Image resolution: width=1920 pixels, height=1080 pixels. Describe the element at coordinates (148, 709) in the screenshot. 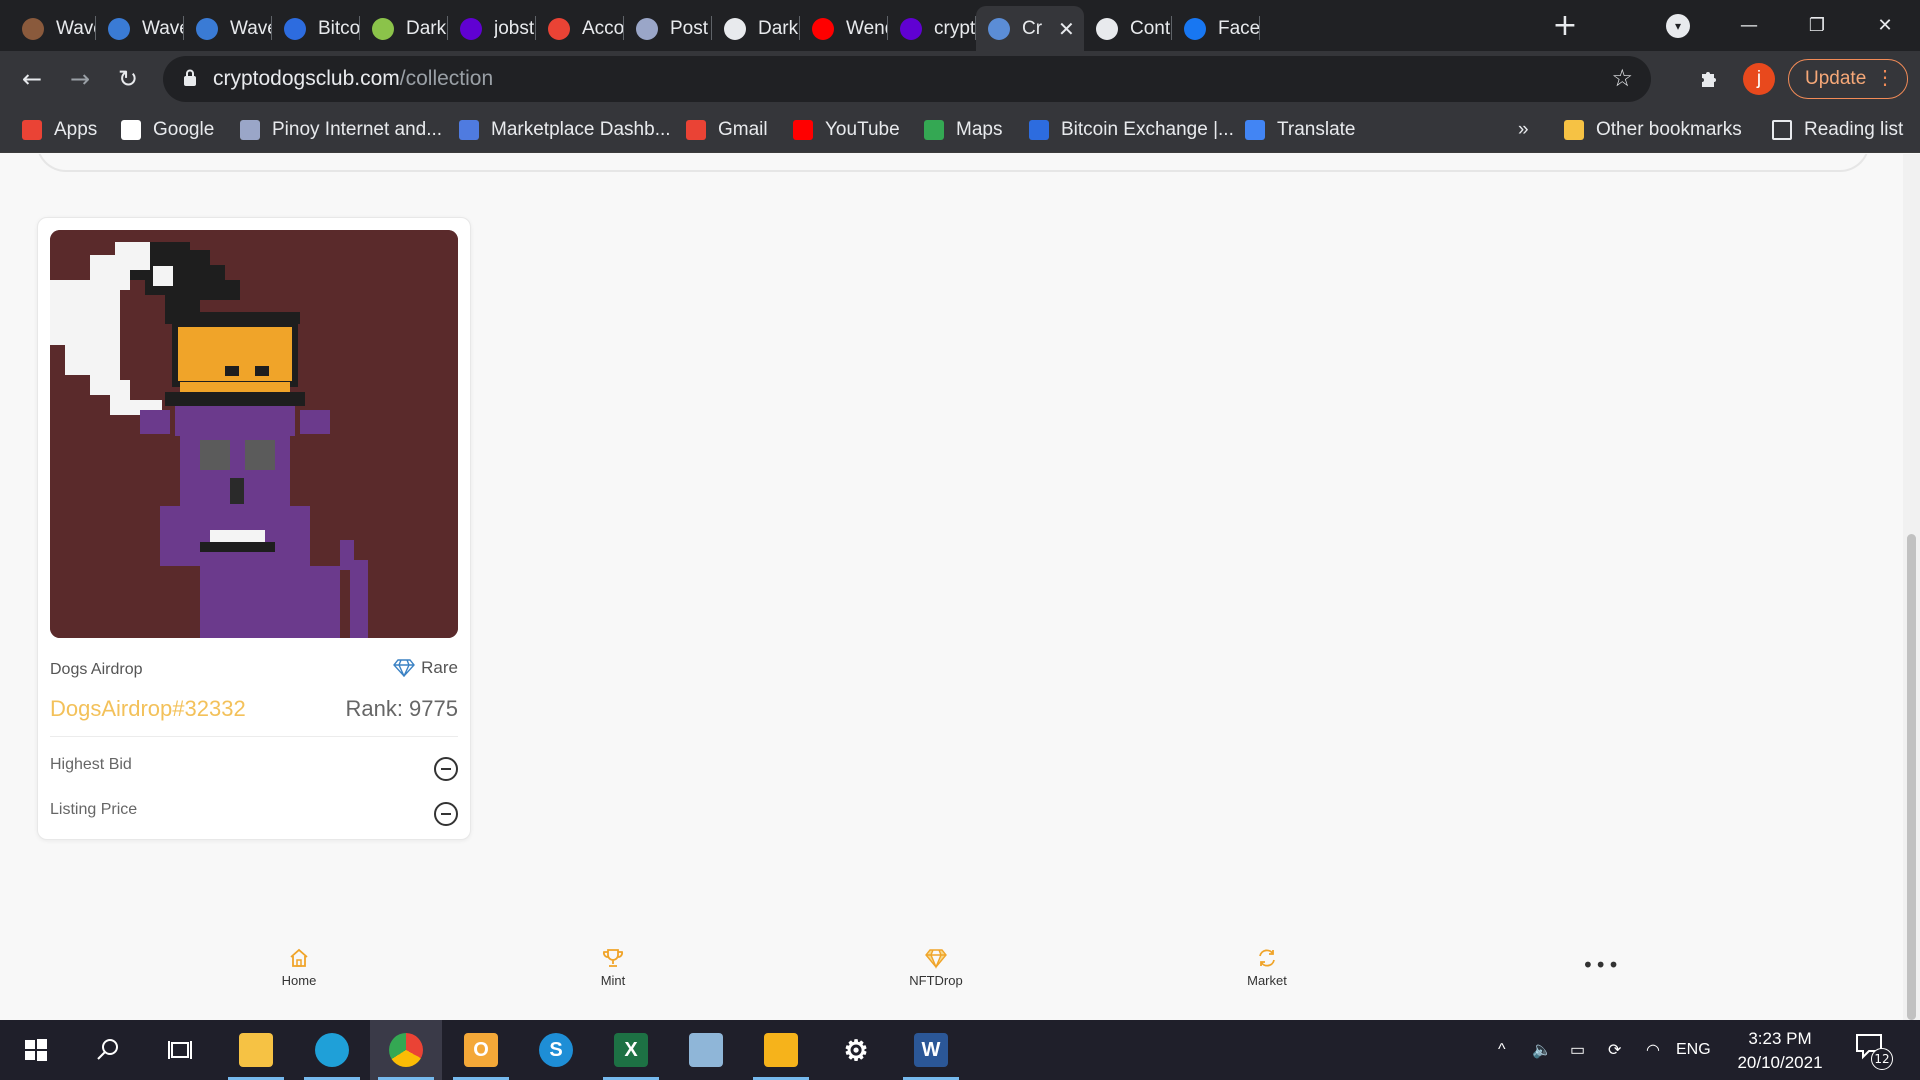

I see `nft-name: DogsAirdrop#32332` at that location.